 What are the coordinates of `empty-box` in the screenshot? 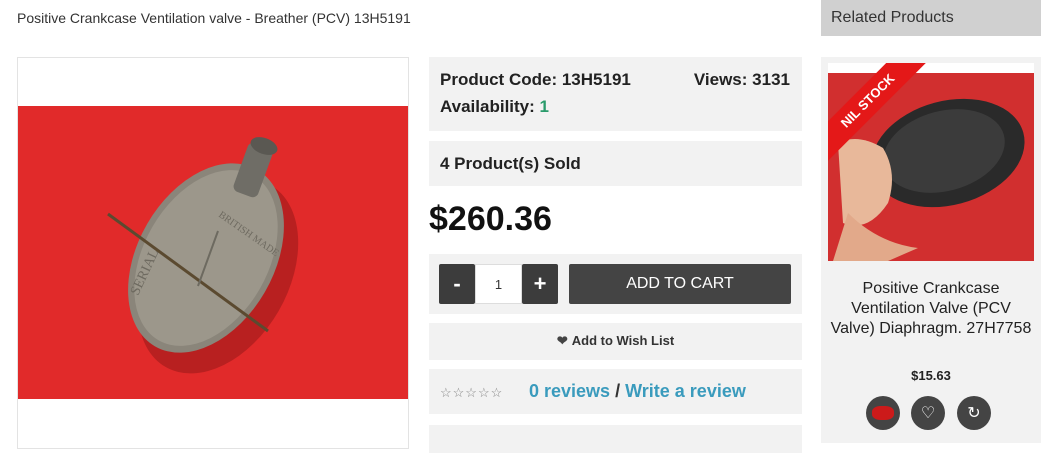 It's located at (615, 439).